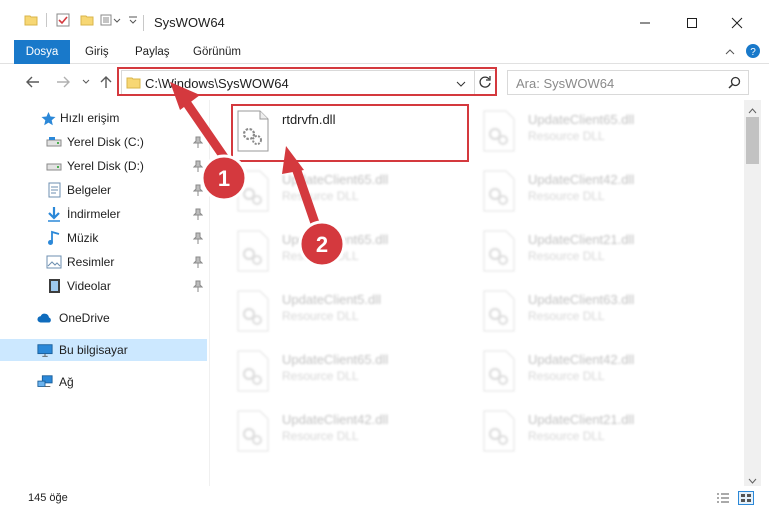 This screenshot has width=769, height=524. I want to click on up-button, so click(106, 82).